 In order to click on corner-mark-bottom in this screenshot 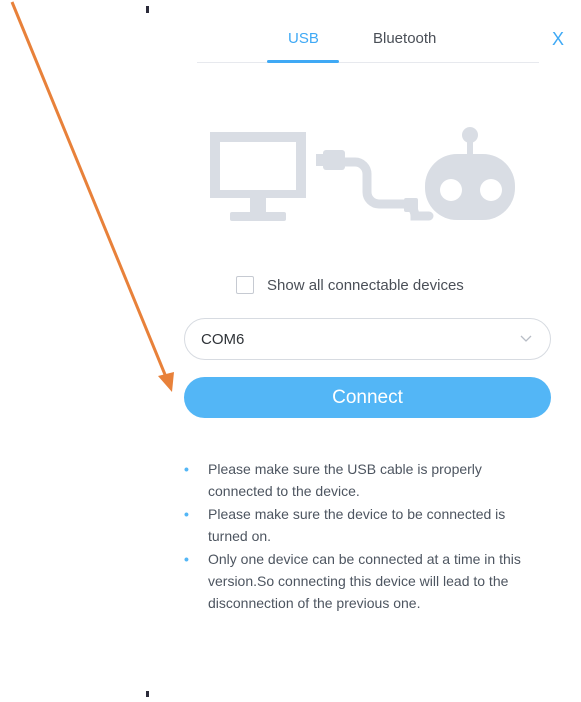, I will do `click(147, 694)`.